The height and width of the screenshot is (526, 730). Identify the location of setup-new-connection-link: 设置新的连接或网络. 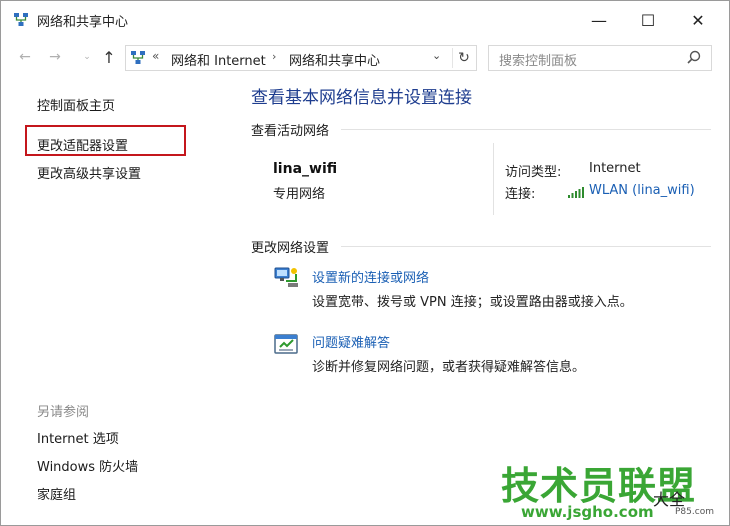
(370, 276).